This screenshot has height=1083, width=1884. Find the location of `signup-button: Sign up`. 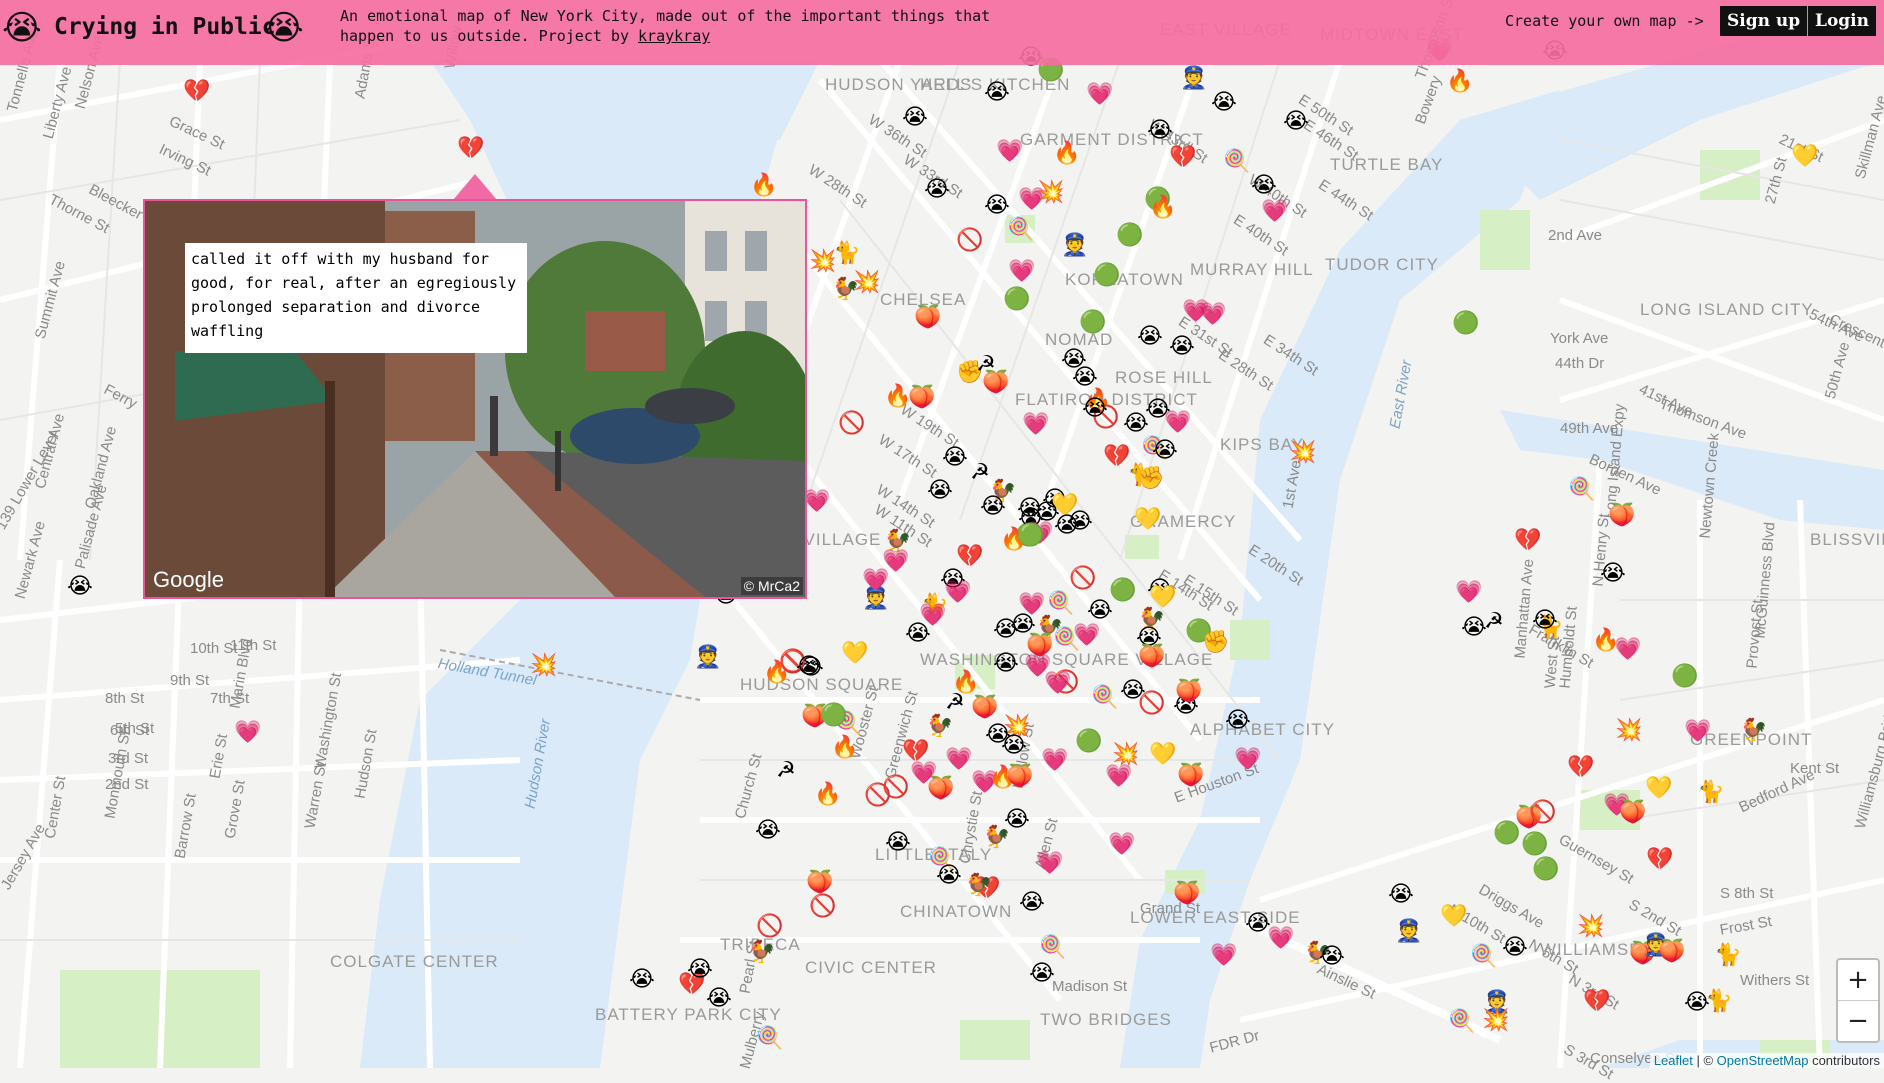

signup-button: Sign up is located at coordinates (1764, 21).